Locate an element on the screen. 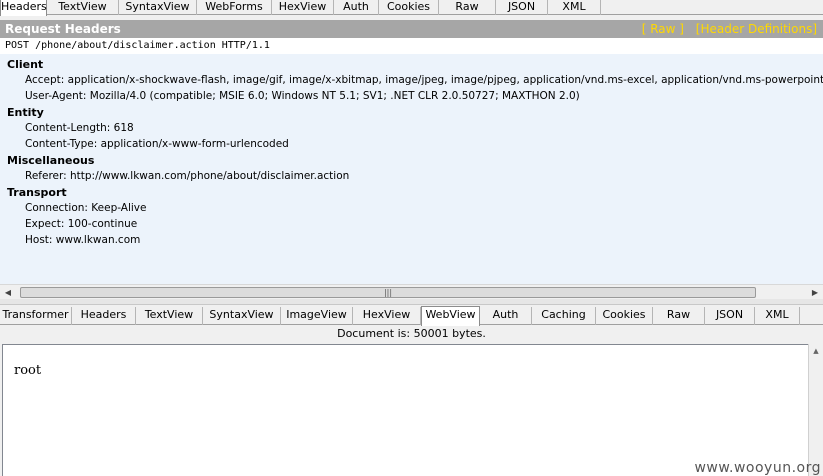 The height and width of the screenshot is (476, 823). tab-syntaxview-response: SyntaxView is located at coordinates (242, 316).